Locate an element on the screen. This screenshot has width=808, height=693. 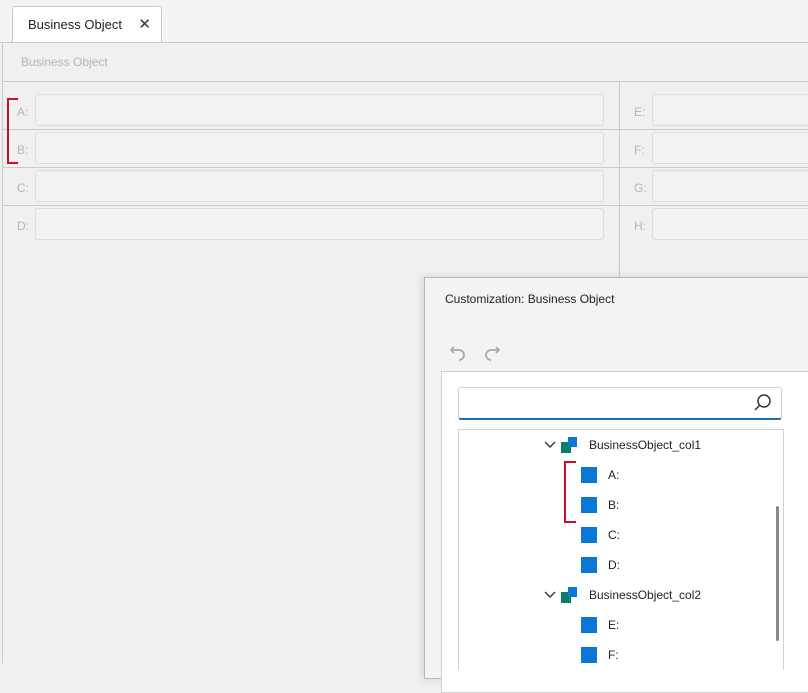
tree-item-f: F: is located at coordinates (672, 655).